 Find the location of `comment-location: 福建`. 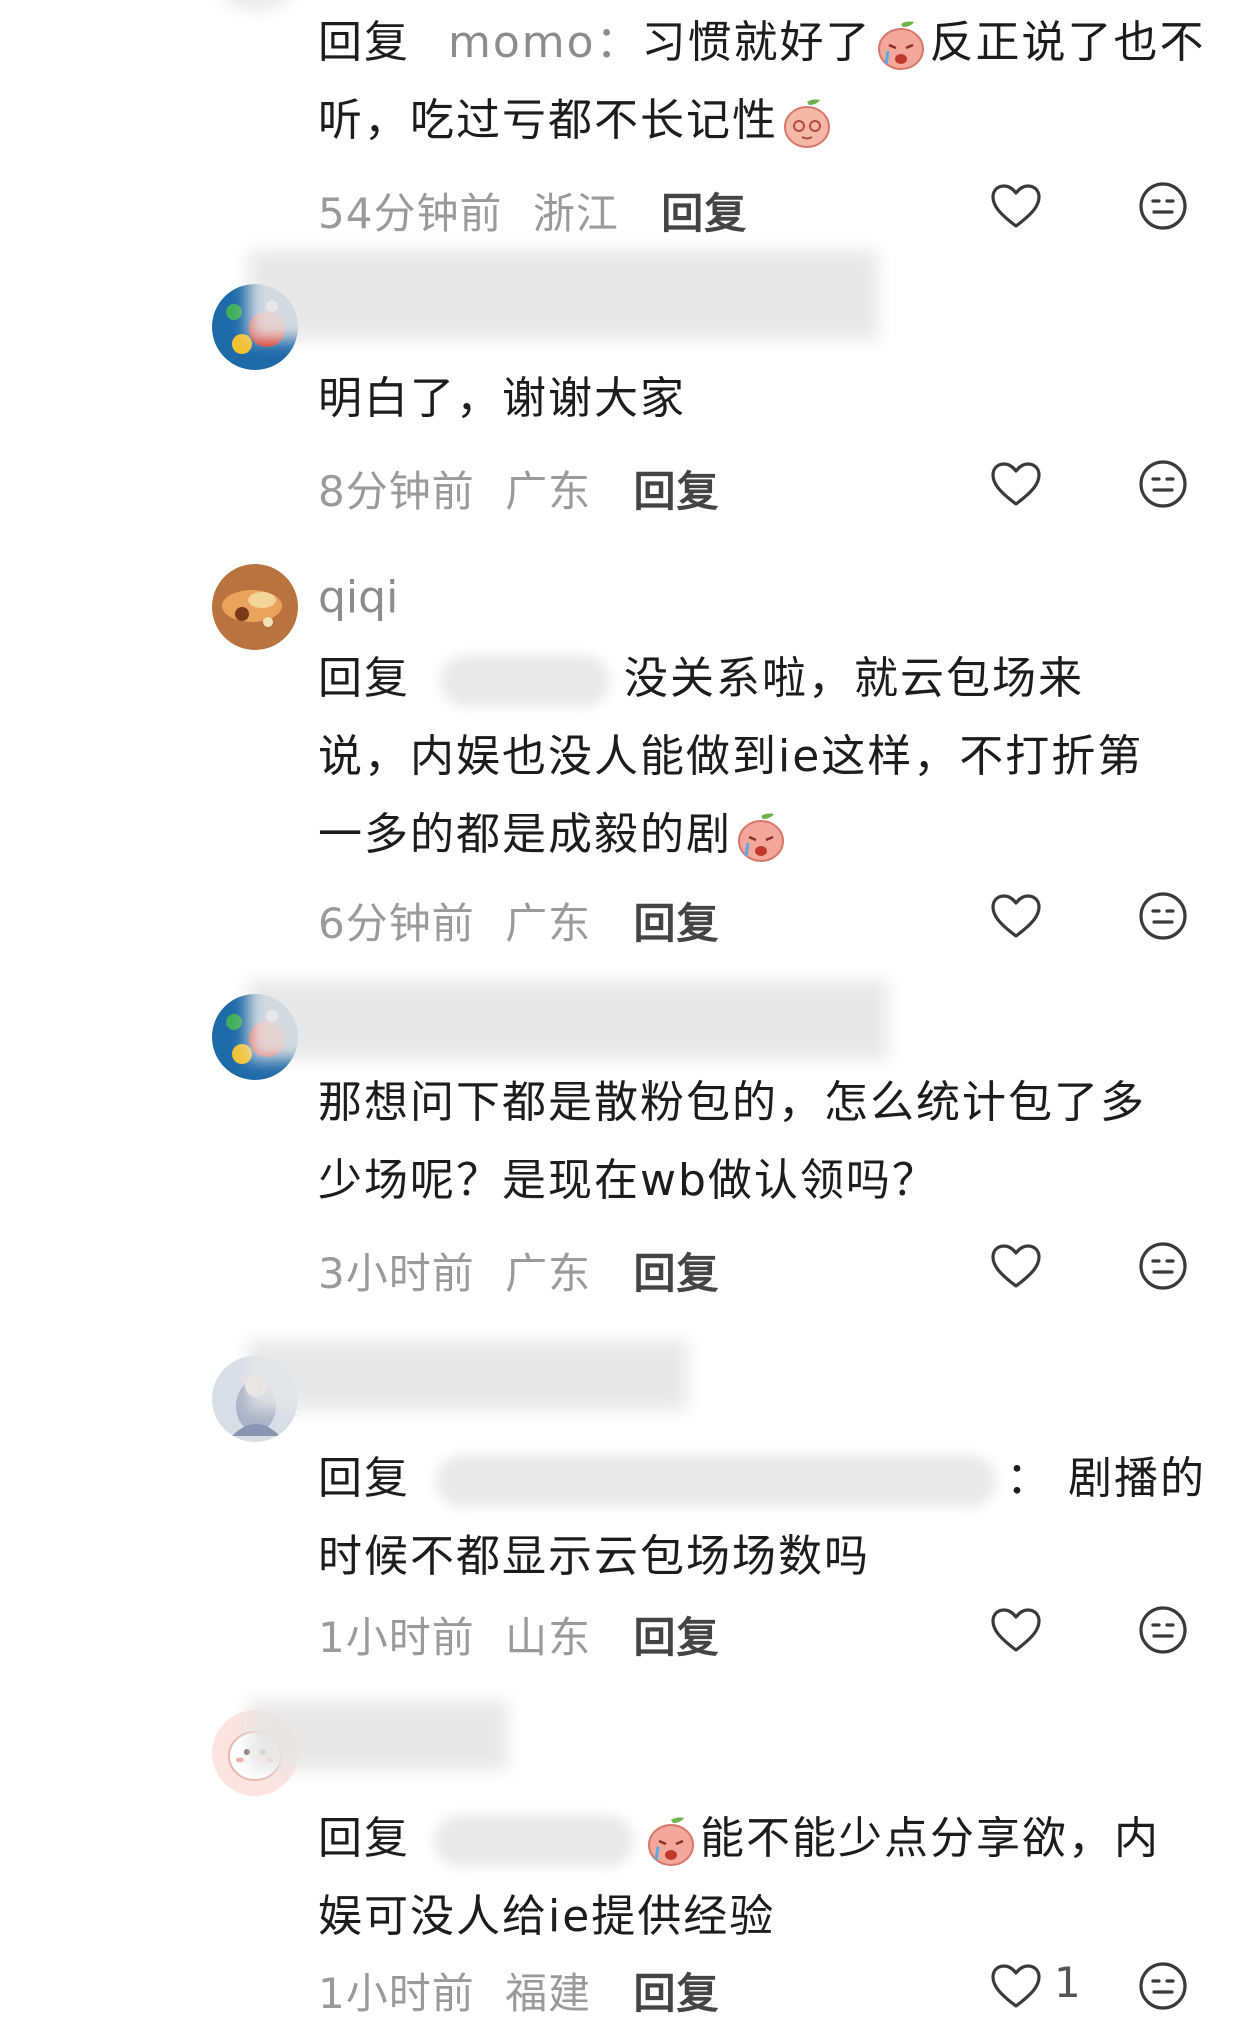

comment-location: 福建 is located at coordinates (548, 1993).